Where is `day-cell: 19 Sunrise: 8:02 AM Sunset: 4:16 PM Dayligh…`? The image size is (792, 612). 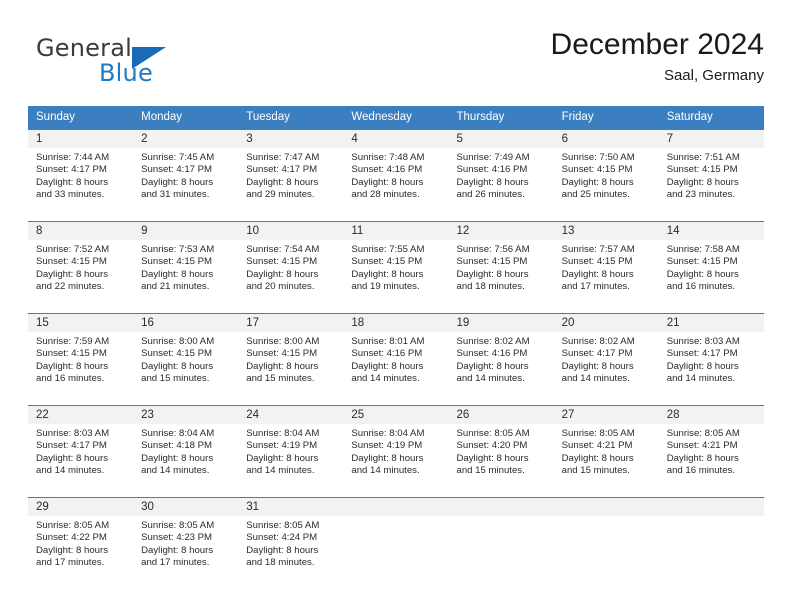
day-cell: 19 Sunrise: 8:02 AM Sunset: 4:16 PM Dayligh… is located at coordinates (501, 359).